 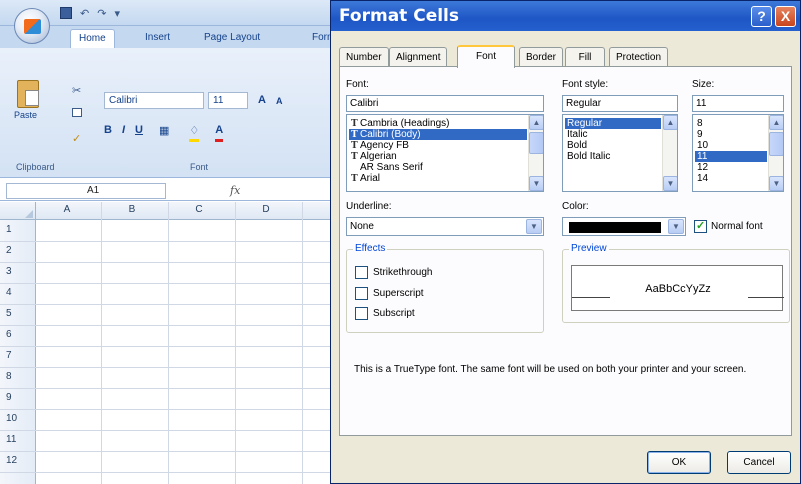 I want to click on customize-qat-icon: ▾, so click(x=117, y=13).